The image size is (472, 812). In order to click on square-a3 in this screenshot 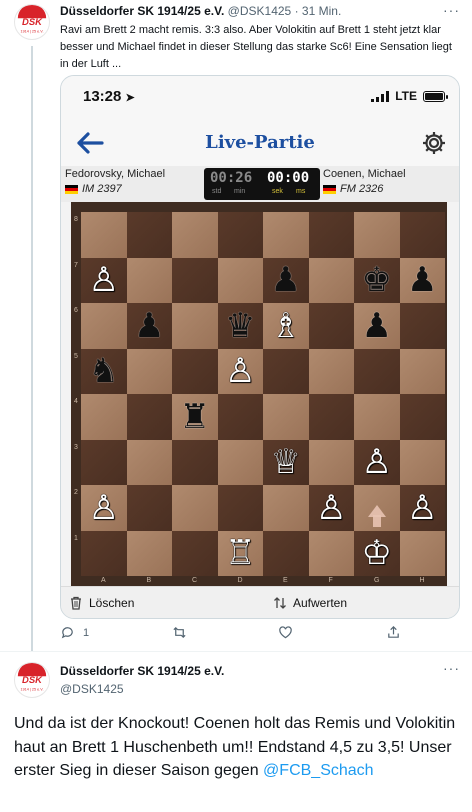, I will do `click(104, 462)`.